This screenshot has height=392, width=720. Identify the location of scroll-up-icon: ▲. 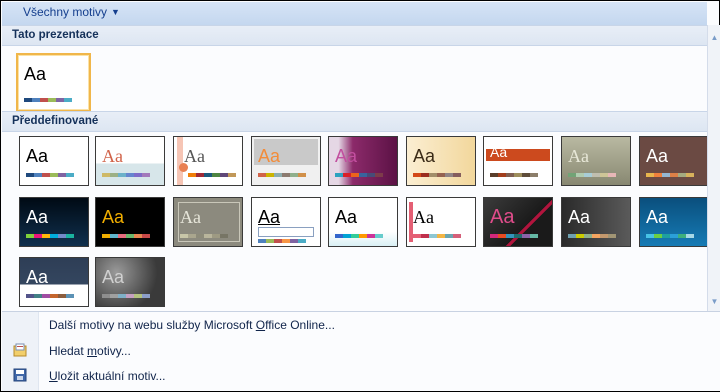
(714, 38).